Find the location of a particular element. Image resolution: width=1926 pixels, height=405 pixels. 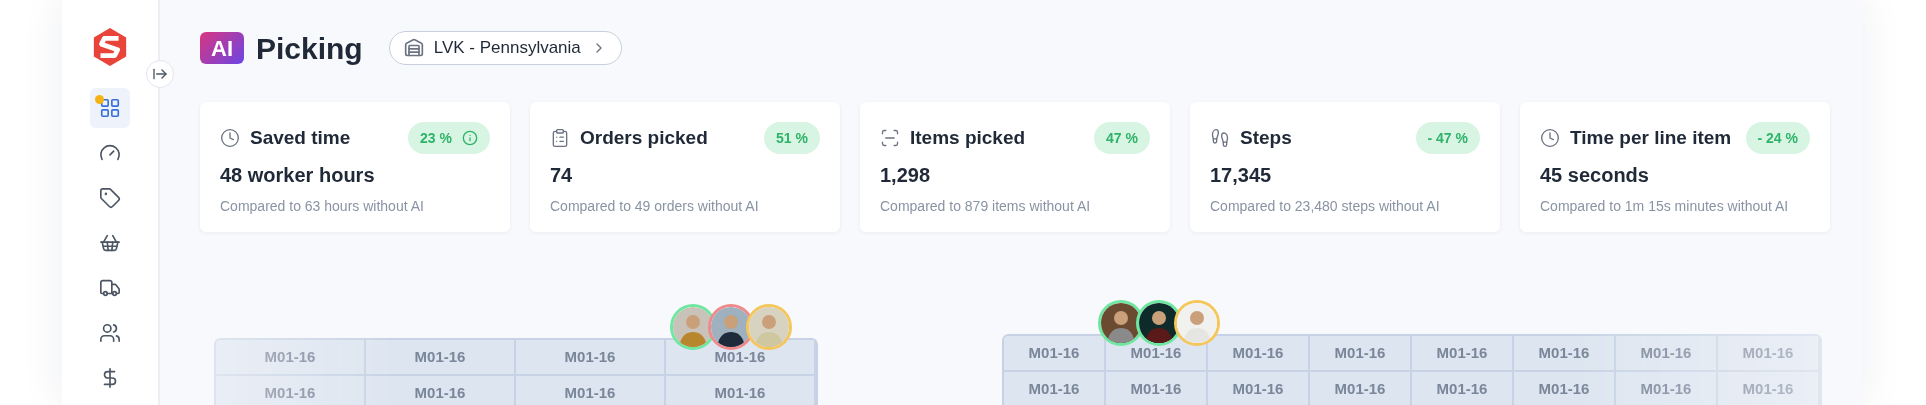

card-title: Saved time is located at coordinates (300, 137).